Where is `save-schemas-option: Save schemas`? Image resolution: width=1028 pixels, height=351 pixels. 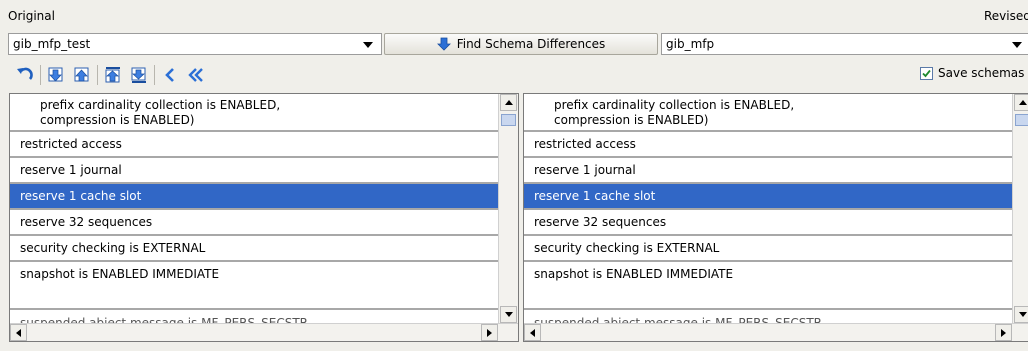
save-schemas-option: Save schemas is located at coordinates (972, 73).